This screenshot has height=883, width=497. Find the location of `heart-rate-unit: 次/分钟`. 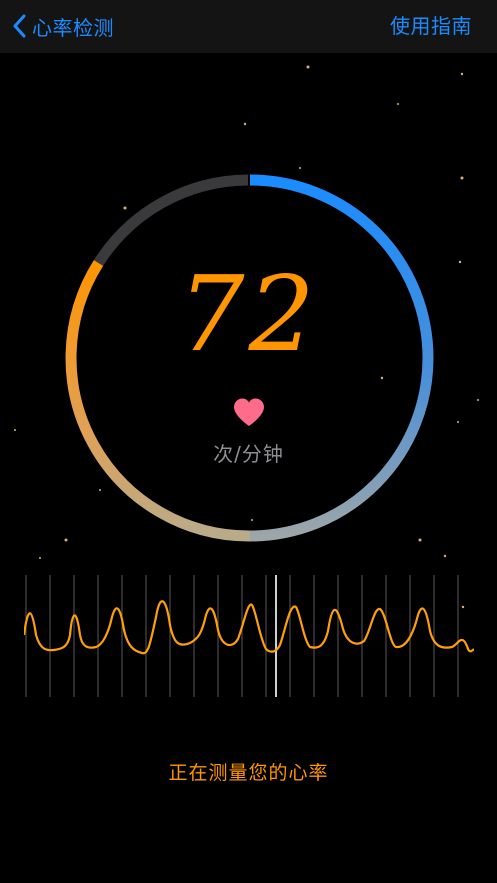

heart-rate-unit: 次/分钟 is located at coordinates (248, 454).